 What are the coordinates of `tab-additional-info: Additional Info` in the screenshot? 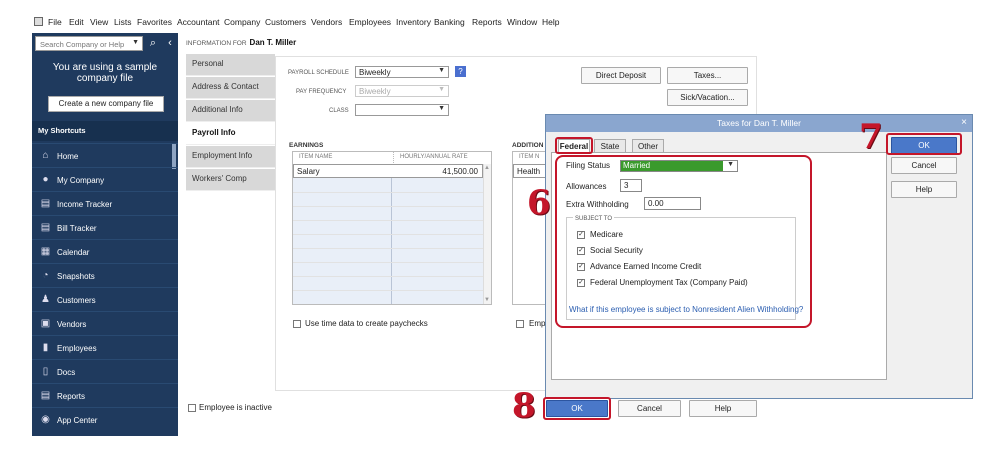 It's located at (230, 111).